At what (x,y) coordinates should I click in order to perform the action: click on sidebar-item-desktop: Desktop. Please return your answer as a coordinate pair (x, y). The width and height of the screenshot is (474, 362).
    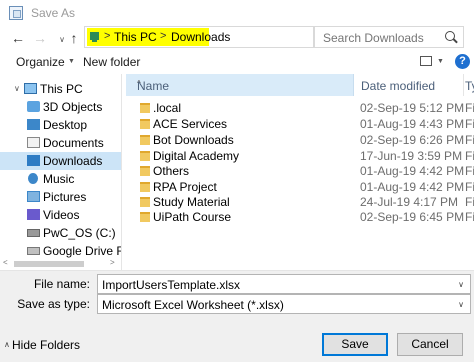
    Looking at the image, I should click on (60, 125).